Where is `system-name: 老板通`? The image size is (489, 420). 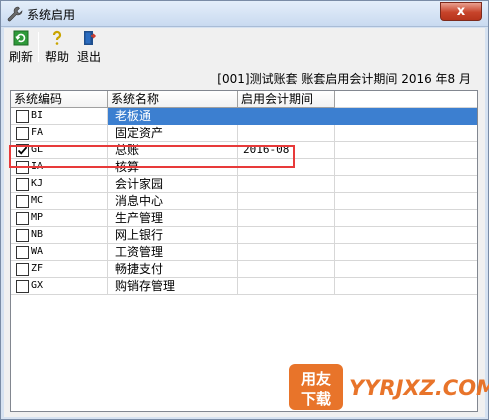
system-name: 老板通 is located at coordinates (173, 116).